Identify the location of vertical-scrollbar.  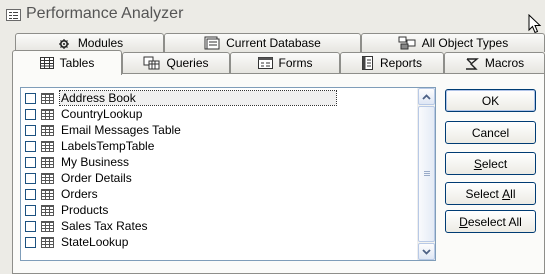
(426, 174).